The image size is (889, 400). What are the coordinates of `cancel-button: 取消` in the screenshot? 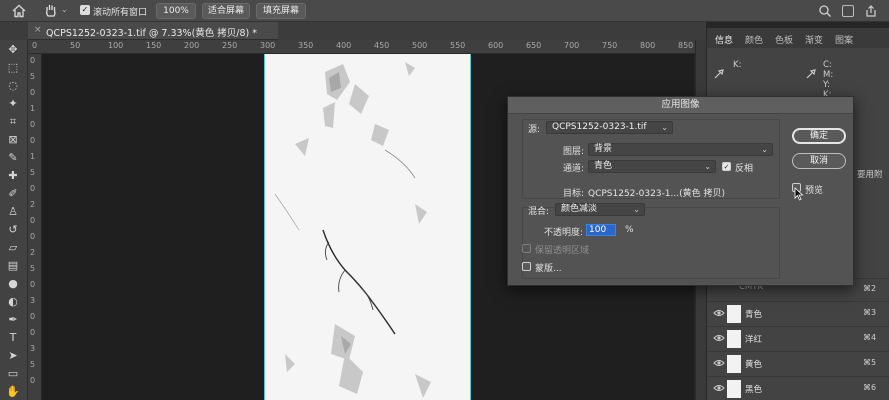 It's located at (819, 161).